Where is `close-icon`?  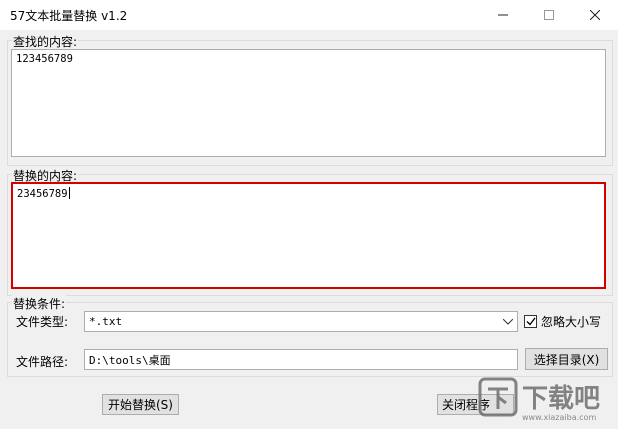
close-icon is located at coordinates (595, 15).